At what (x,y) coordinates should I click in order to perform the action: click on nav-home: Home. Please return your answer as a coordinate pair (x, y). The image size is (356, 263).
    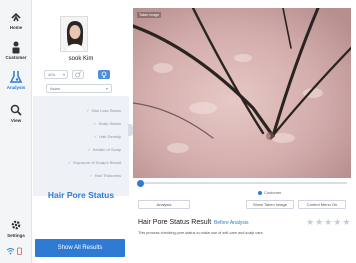
    Looking at the image, I should click on (16, 20).